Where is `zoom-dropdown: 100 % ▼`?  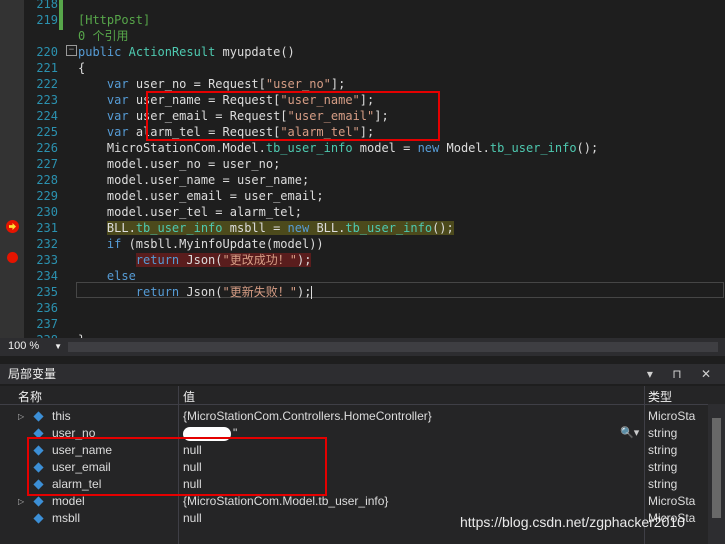
zoom-dropdown: 100 % ▼ is located at coordinates (34, 346).